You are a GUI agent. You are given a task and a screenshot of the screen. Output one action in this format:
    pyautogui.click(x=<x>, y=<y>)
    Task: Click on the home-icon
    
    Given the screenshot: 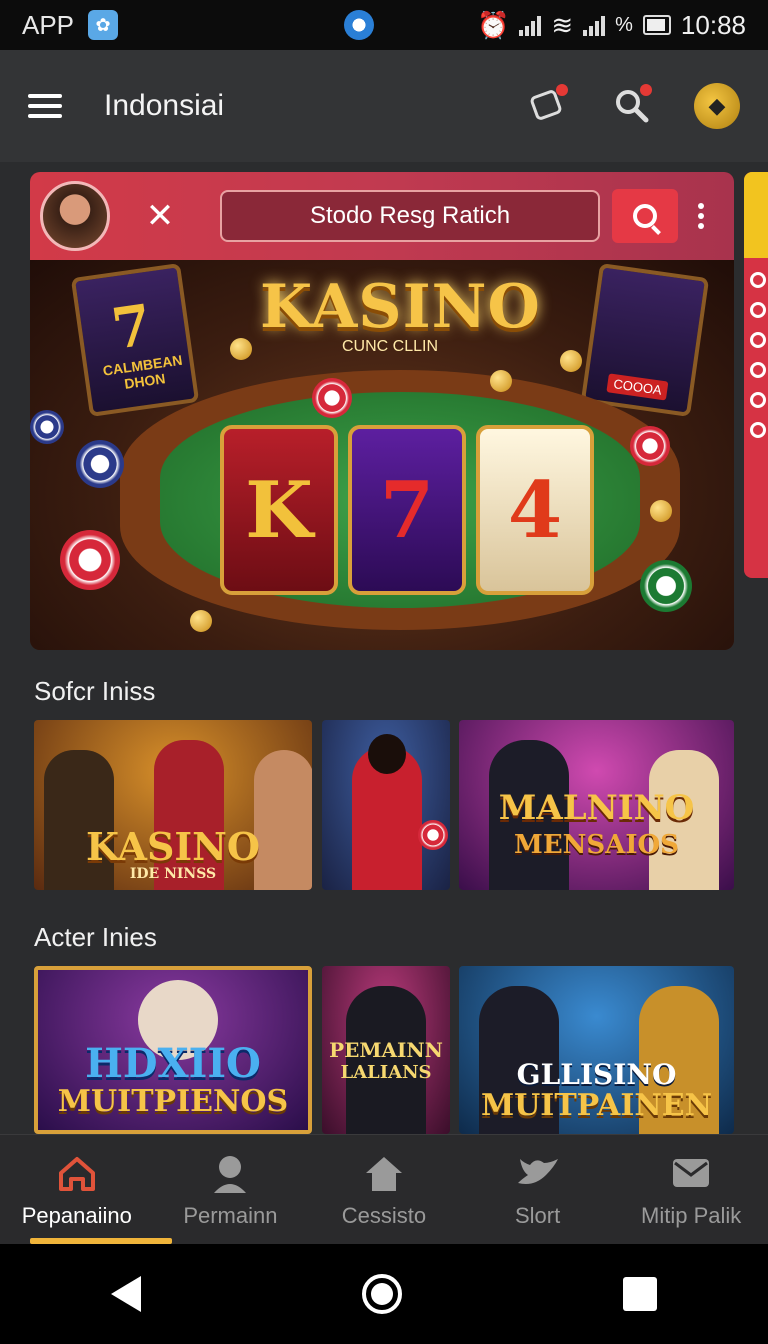 What is the action you would take?
    pyautogui.click(x=77, y=1173)
    